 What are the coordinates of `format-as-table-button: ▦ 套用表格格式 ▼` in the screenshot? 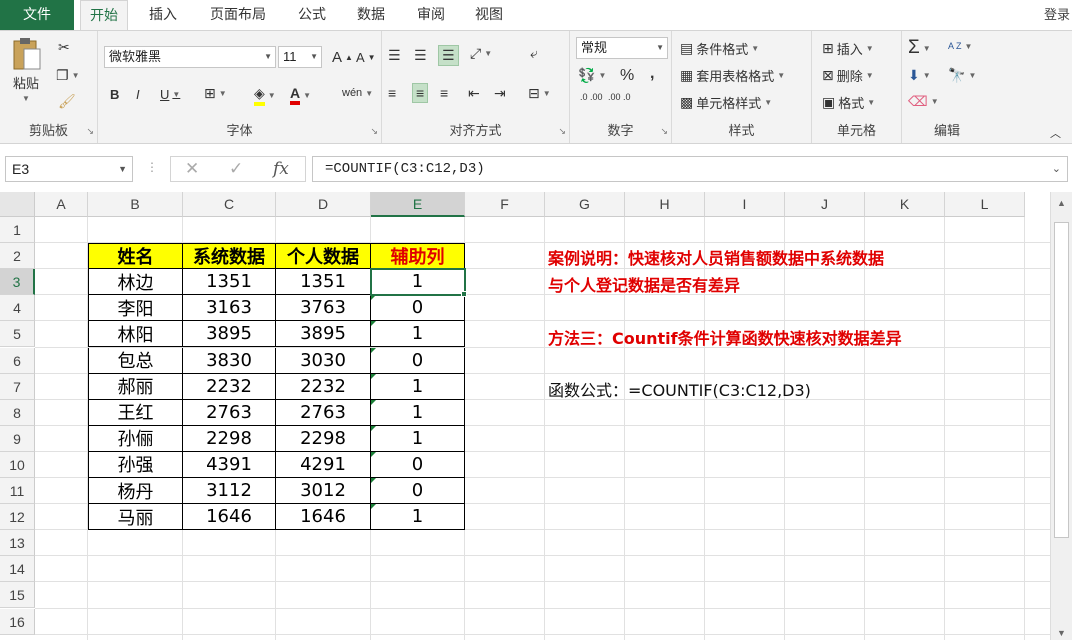 It's located at (732, 75).